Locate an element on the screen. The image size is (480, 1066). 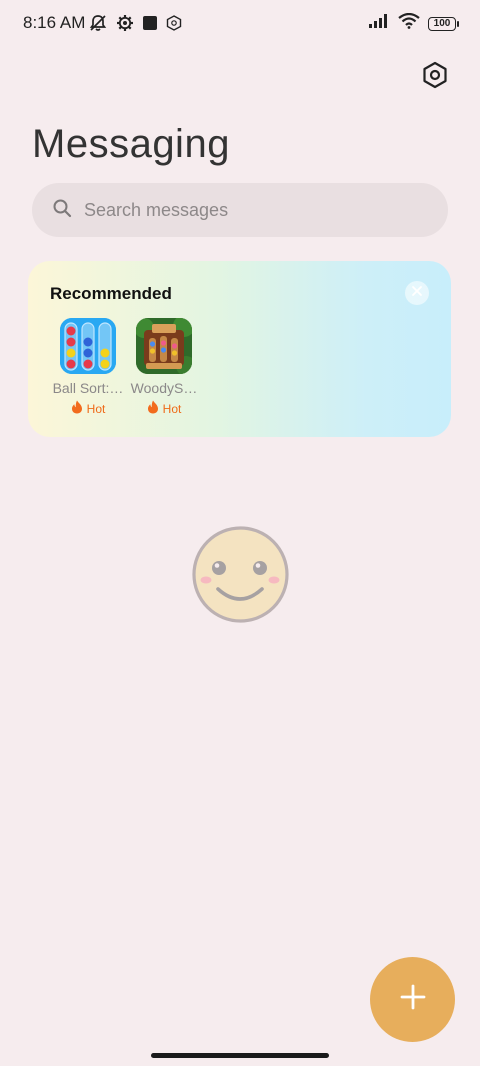
signal-icon is located at coordinates (379, 23).